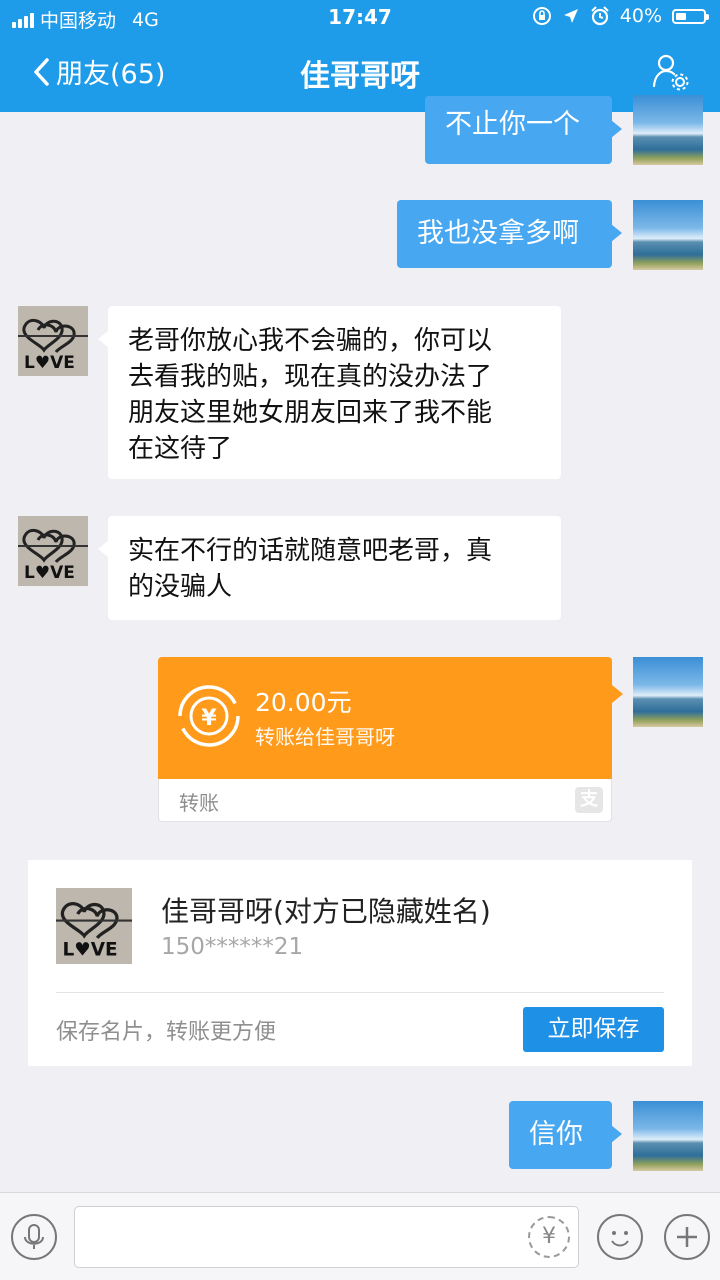 This screenshot has width=720, height=1280. I want to click on message-bubble: 不止你一个, so click(523, 130).